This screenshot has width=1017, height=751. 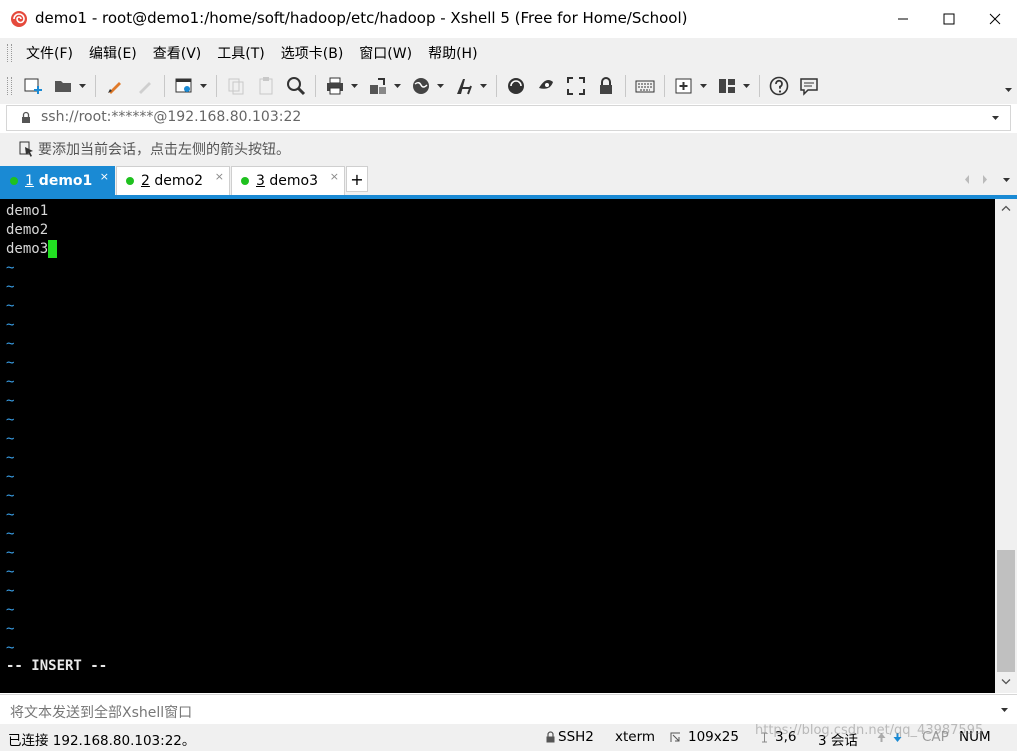 I want to click on font-dropdown, so click(x=483, y=86).